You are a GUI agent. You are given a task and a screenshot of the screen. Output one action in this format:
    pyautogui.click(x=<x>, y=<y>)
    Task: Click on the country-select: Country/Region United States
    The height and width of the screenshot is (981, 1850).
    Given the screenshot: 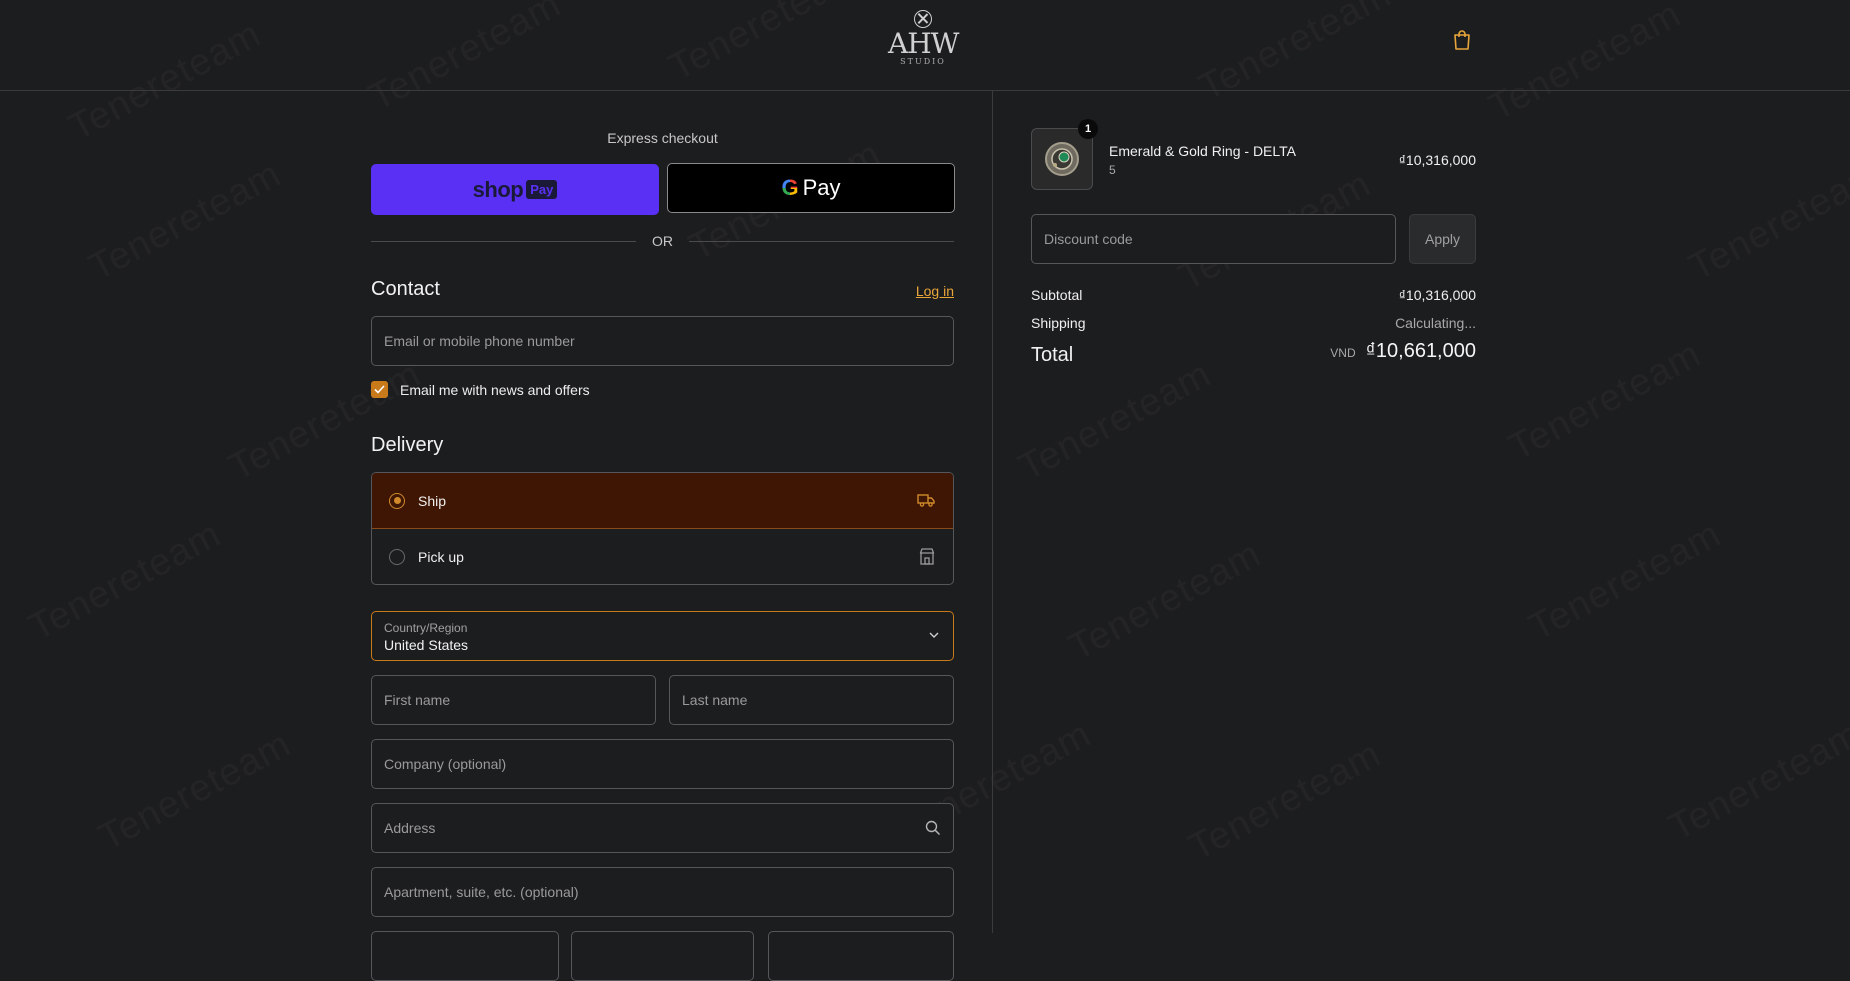 What is the action you would take?
    pyautogui.click(x=662, y=636)
    